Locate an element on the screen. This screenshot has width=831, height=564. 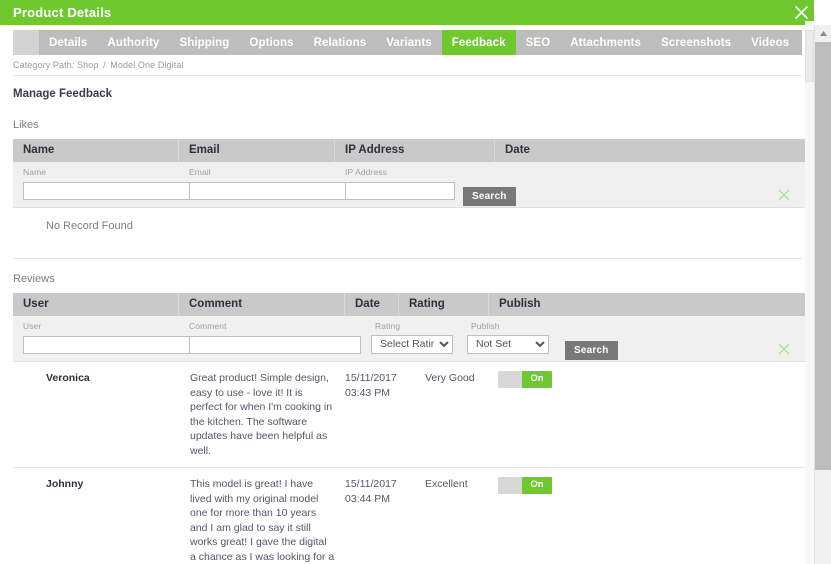
breadcrumb: Category Path: Shop / Model One Digital is located at coordinates (98, 65).